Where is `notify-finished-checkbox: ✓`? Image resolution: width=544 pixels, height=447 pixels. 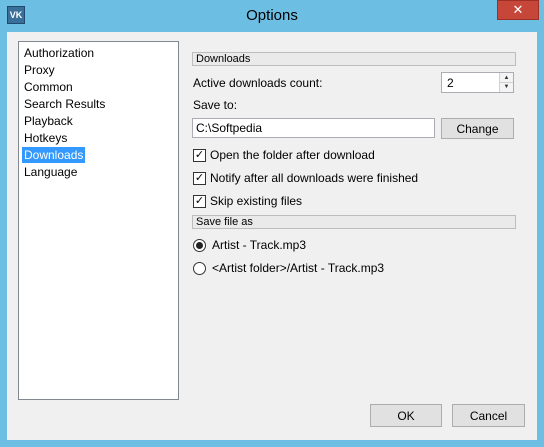 notify-finished-checkbox: ✓ is located at coordinates (199, 178).